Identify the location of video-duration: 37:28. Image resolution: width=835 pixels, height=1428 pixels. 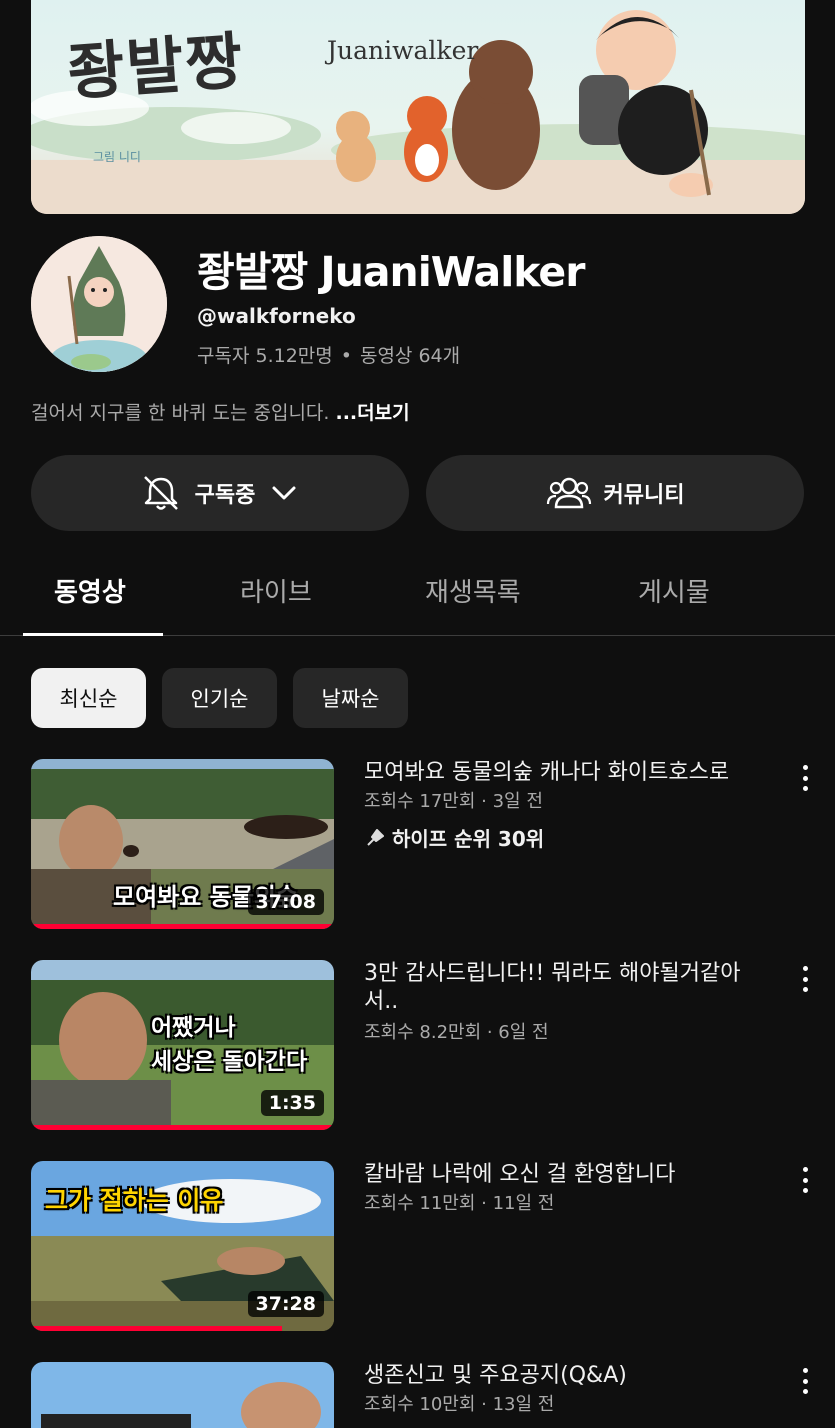
(285, 1304).